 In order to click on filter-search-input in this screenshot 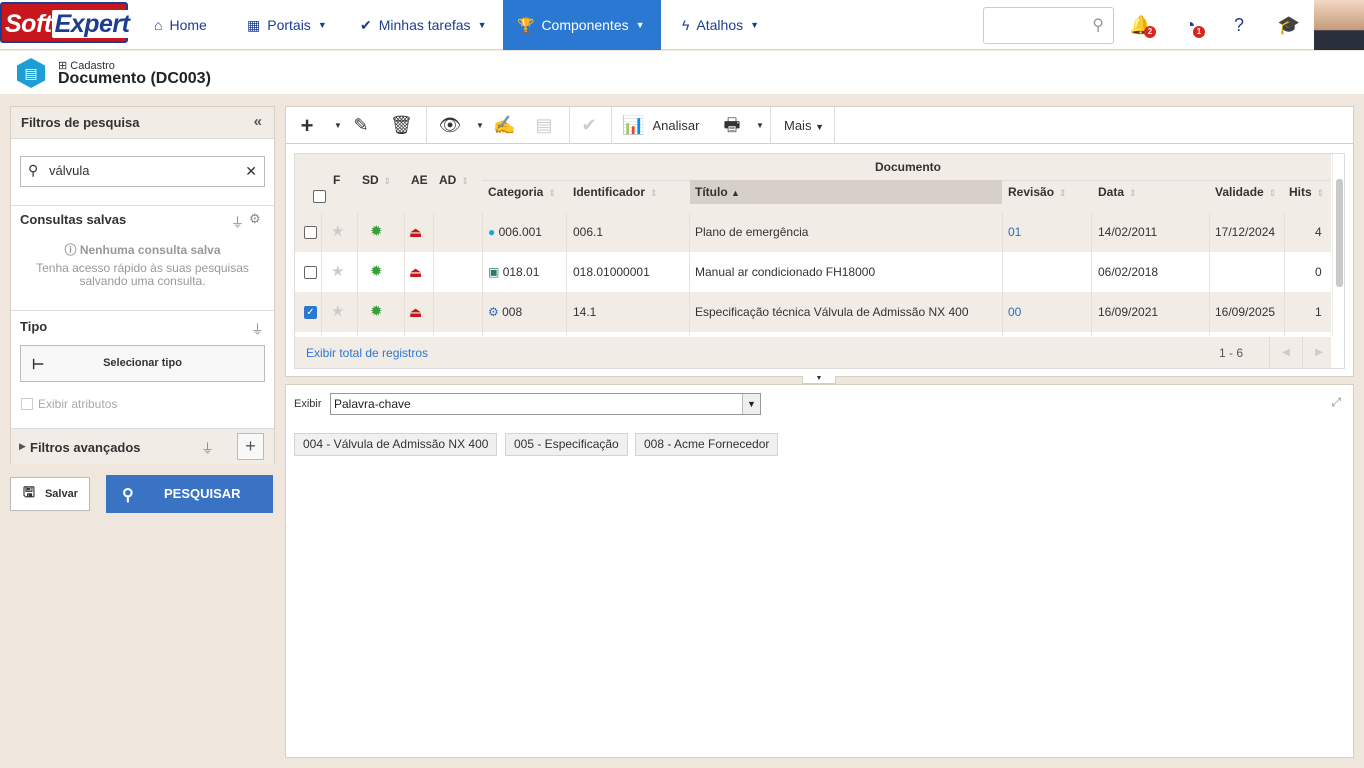, I will do `click(144, 170)`.